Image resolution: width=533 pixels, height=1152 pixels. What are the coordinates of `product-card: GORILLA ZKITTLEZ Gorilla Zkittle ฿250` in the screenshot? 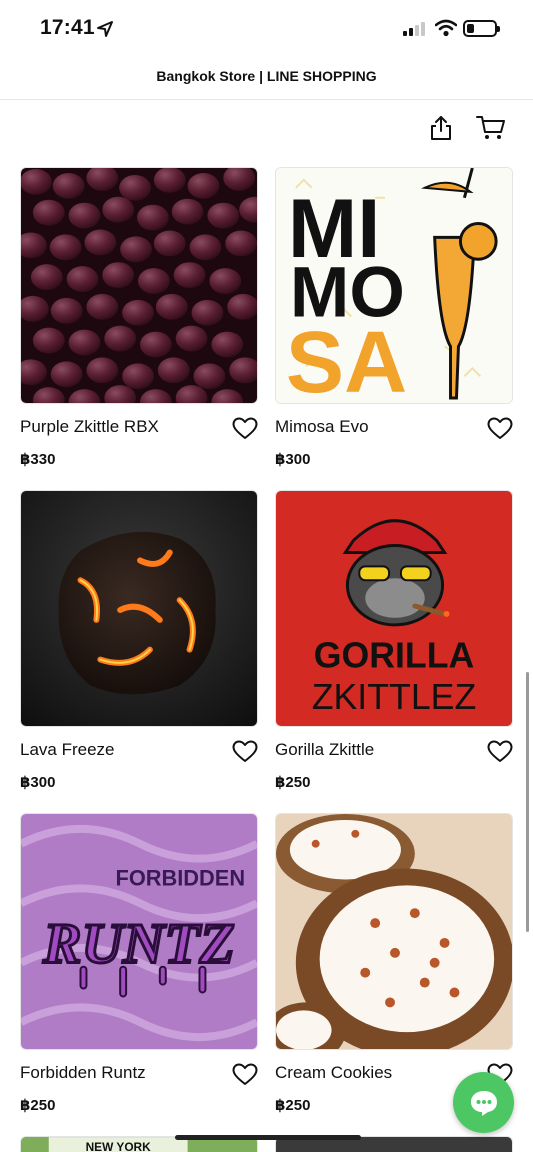 It's located at (394, 640).